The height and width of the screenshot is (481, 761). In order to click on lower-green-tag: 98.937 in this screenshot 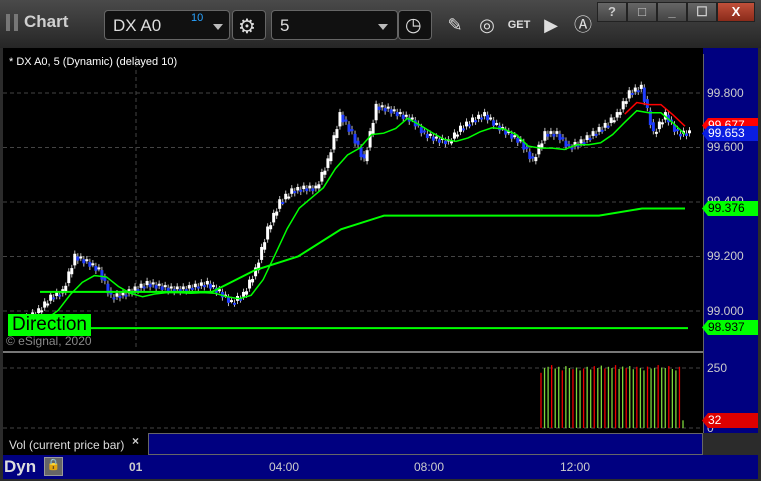, I will do `click(730, 327)`.